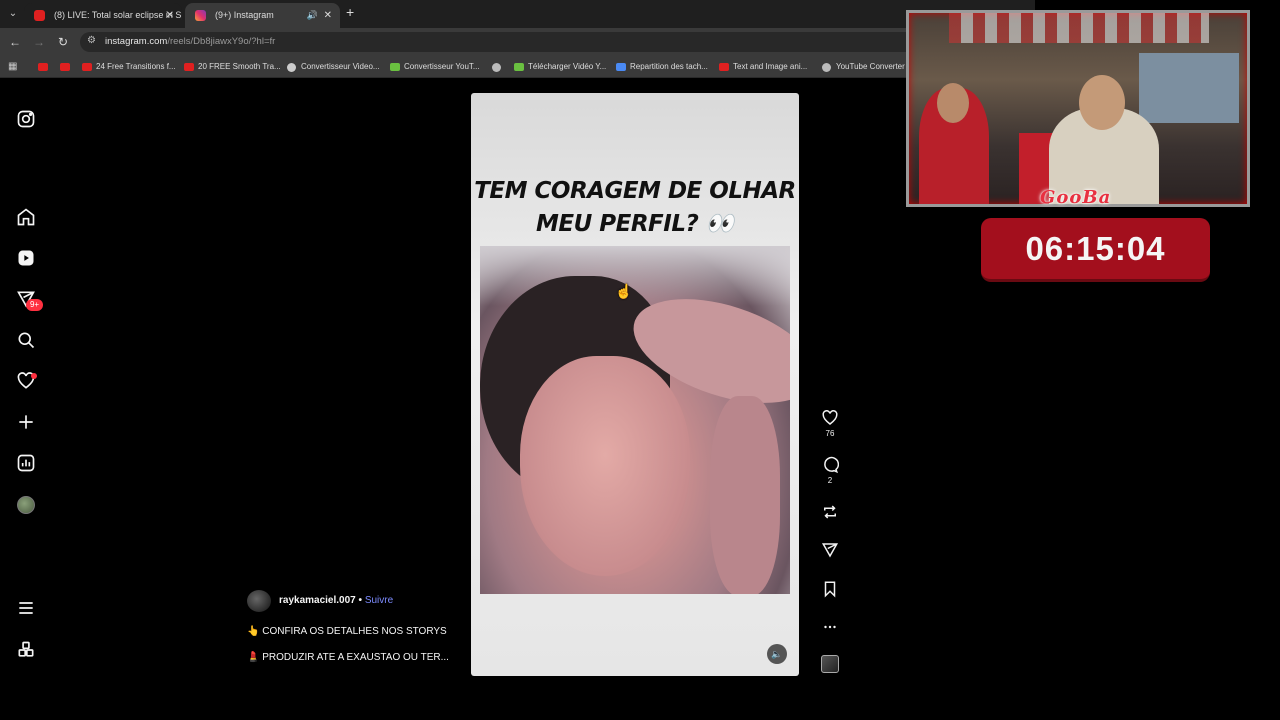  Describe the element at coordinates (379, 600) in the screenshot. I see `follow-button: Suivre` at that location.